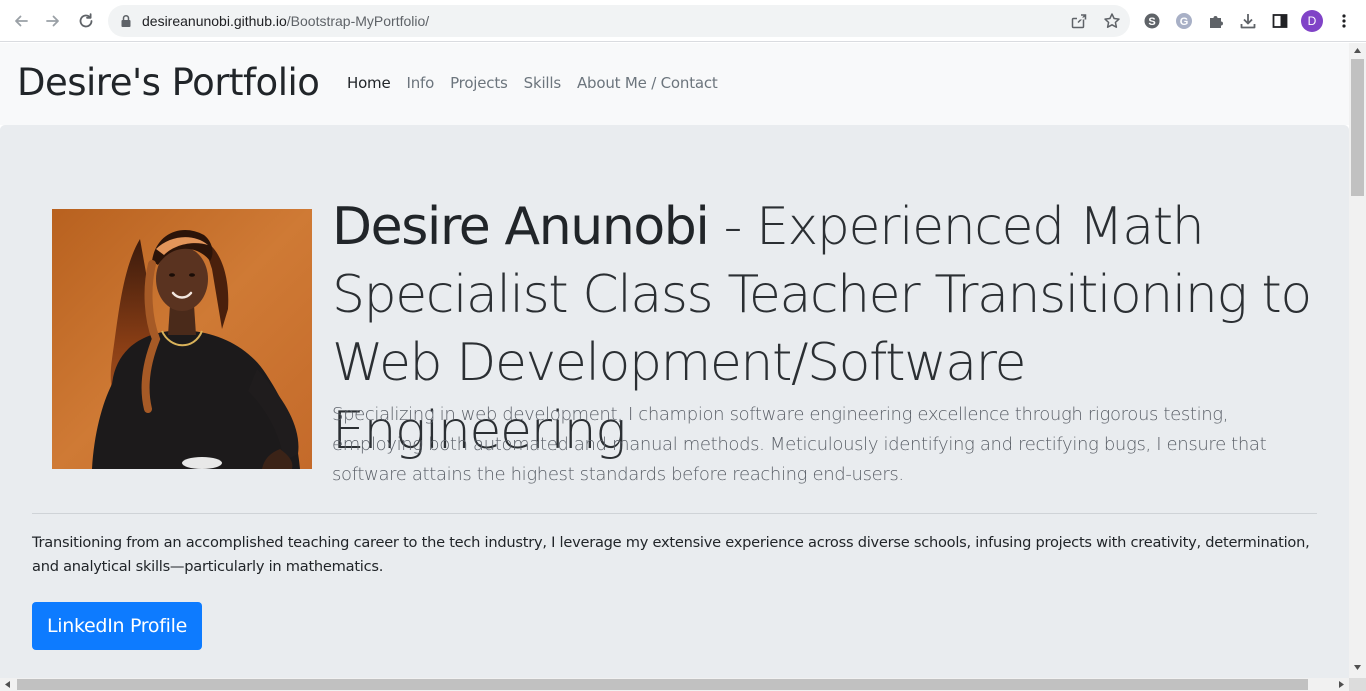  I want to click on scroll-right-arrow-icon, so click(1341, 684).